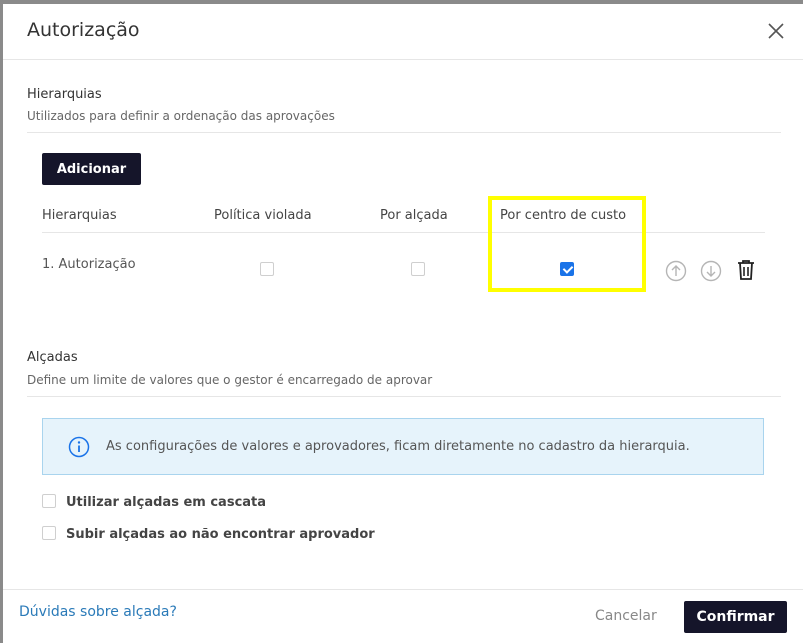 The height and width of the screenshot is (643, 803). I want to click on info-icon, so click(79, 447).